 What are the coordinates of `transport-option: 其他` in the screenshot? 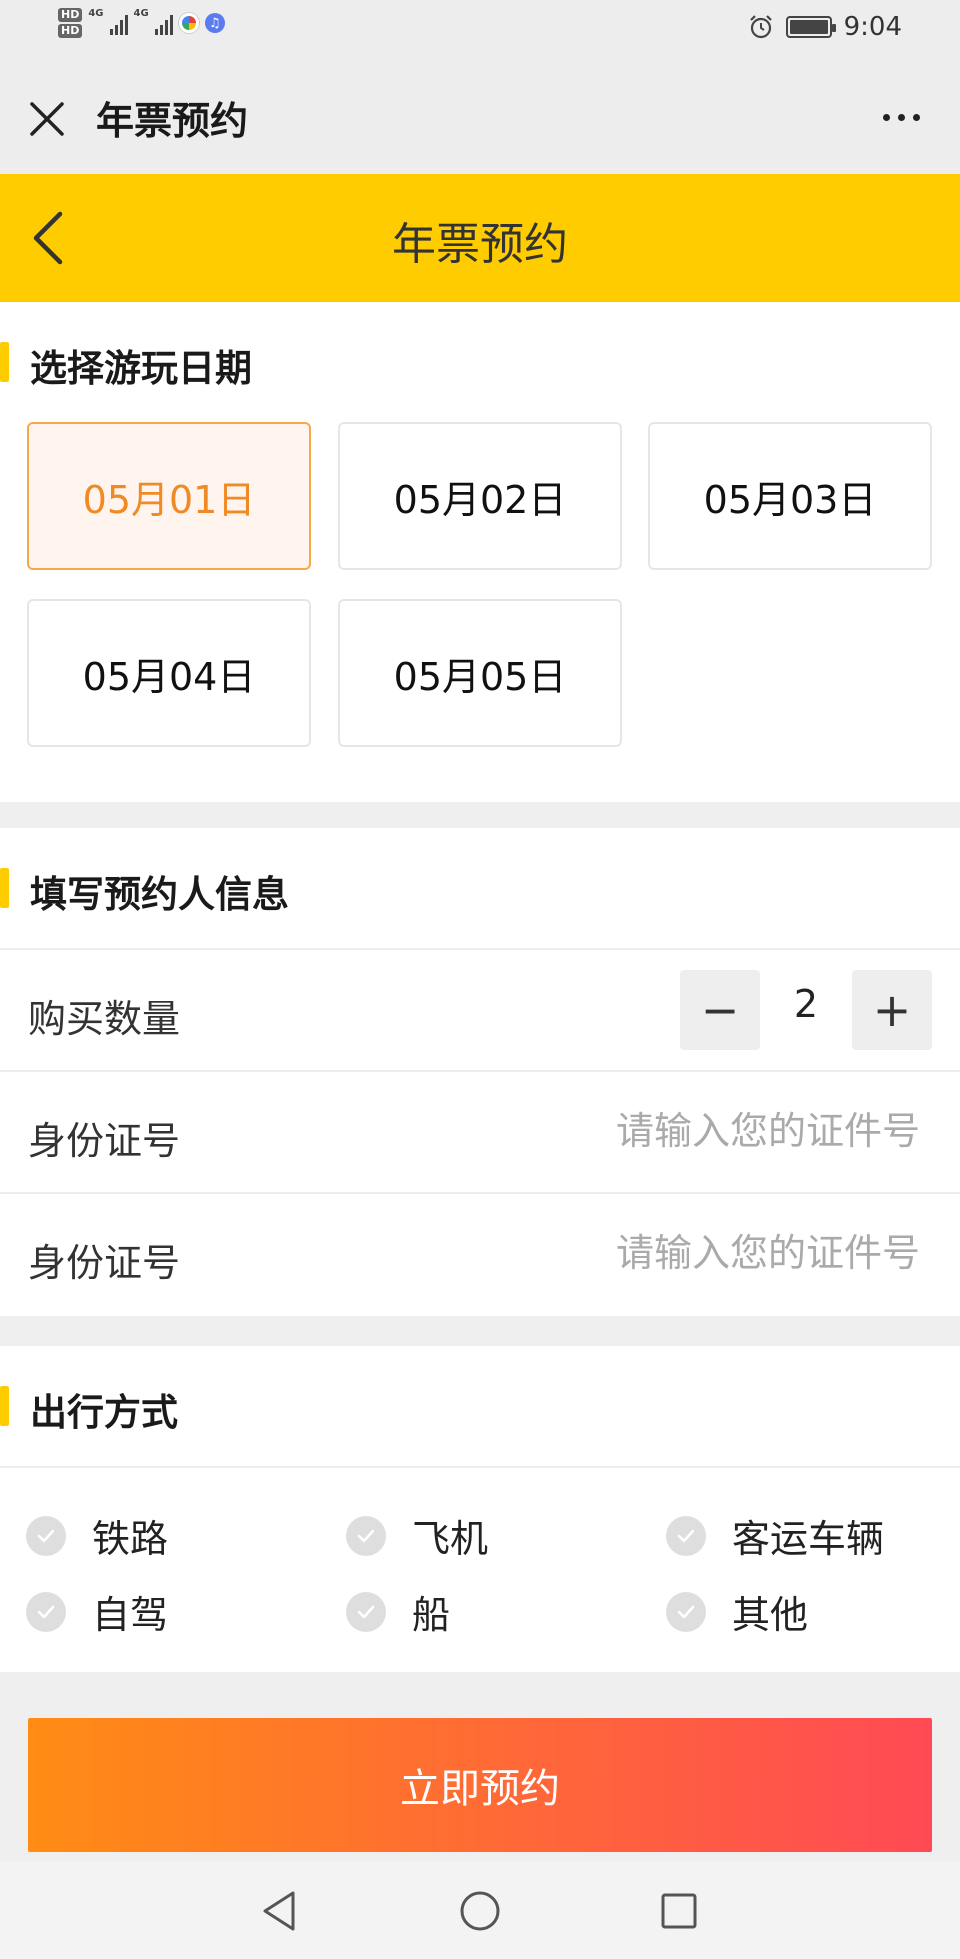 It's located at (737, 1611).